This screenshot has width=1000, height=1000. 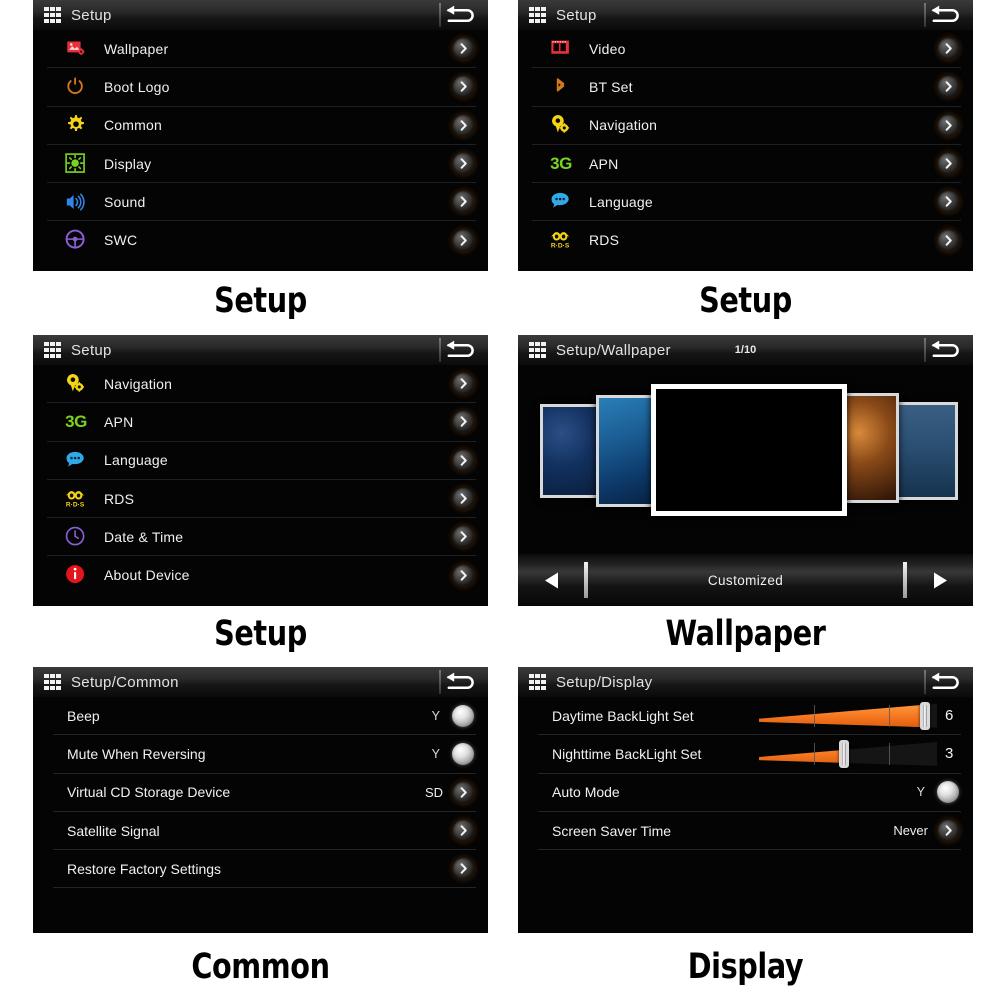 I want to click on slider-group: 6, so click(x=860, y=716).